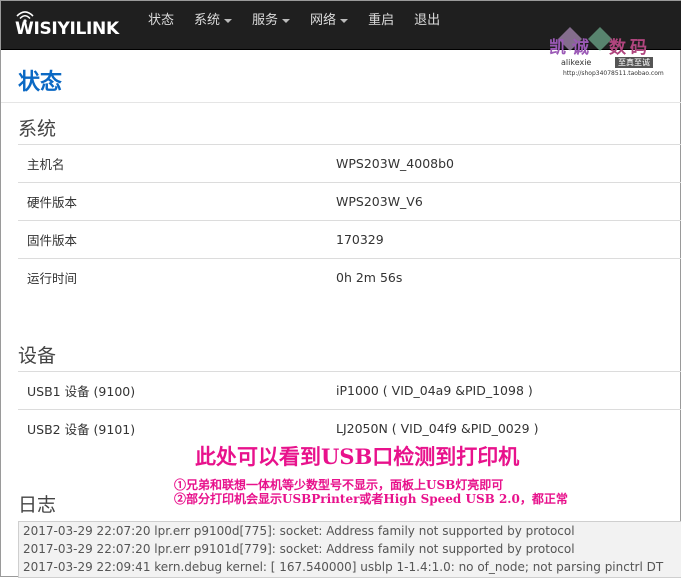 The height and width of the screenshot is (578, 681). What do you see at coordinates (576, 62) in the screenshot?
I see `watermark-handle: alikexie` at bounding box center [576, 62].